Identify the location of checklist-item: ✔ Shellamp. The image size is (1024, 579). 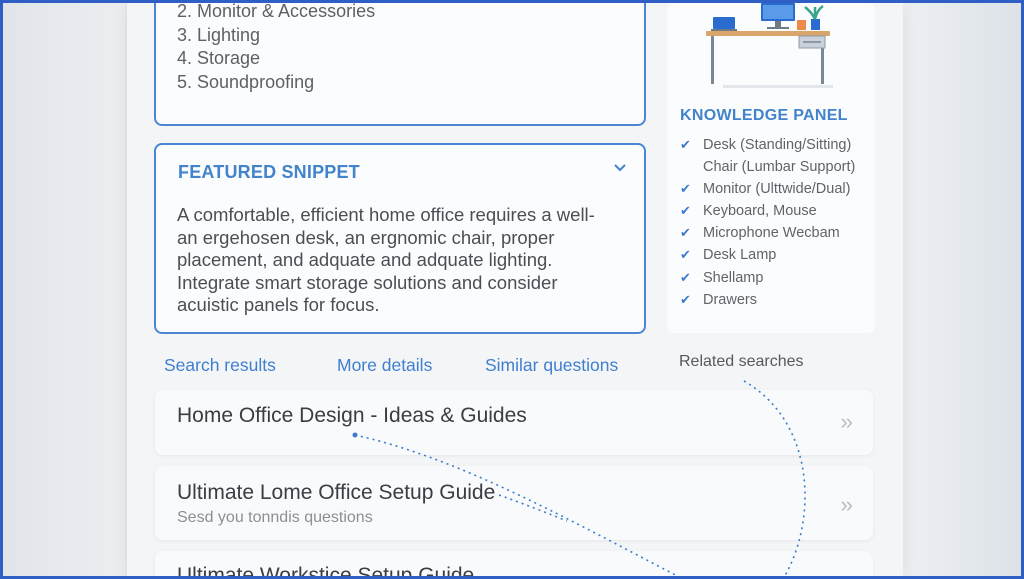
(767, 278).